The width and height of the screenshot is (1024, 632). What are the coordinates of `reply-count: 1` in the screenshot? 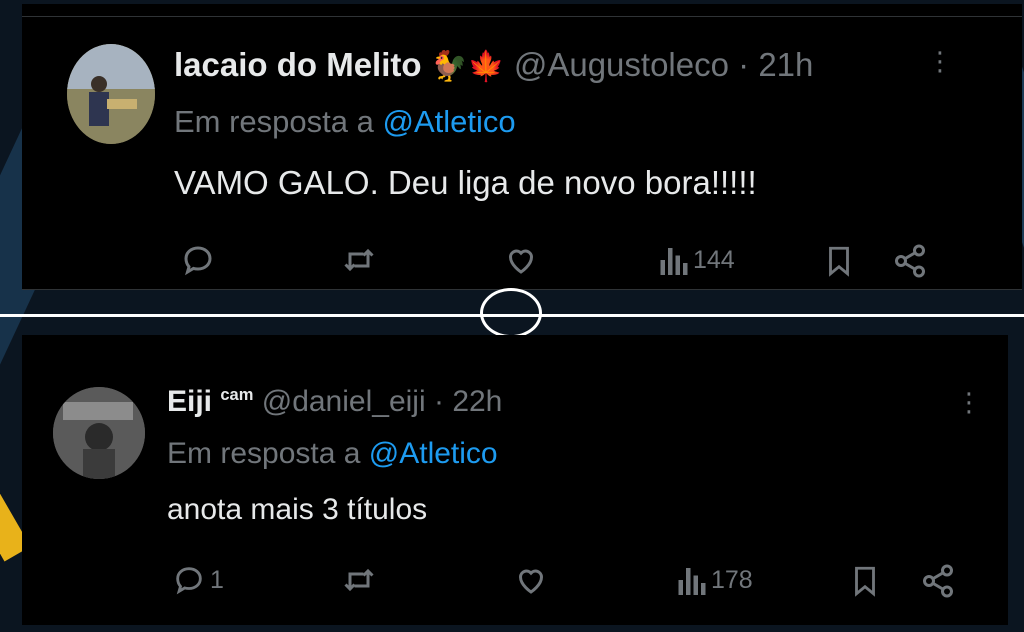 It's located at (217, 579).